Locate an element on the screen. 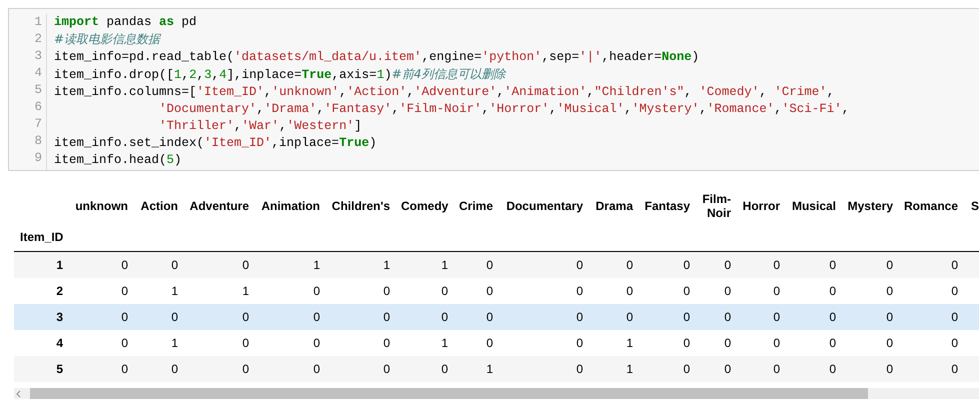  column-header: Mystery is located at coordinates (870, 206).